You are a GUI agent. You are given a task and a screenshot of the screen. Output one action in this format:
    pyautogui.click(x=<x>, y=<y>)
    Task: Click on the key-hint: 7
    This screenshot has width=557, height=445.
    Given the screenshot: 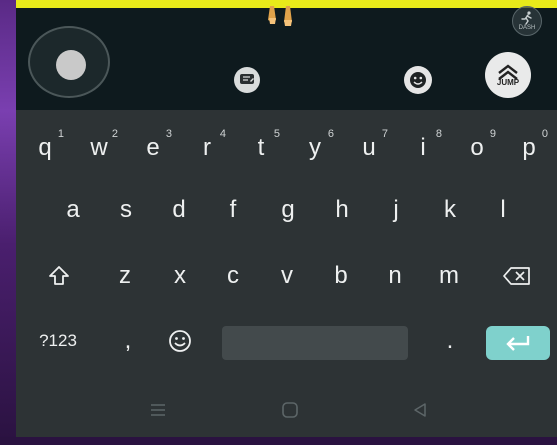 What is the action you would take?
    pyautogui.click(x=384, y=134)
    